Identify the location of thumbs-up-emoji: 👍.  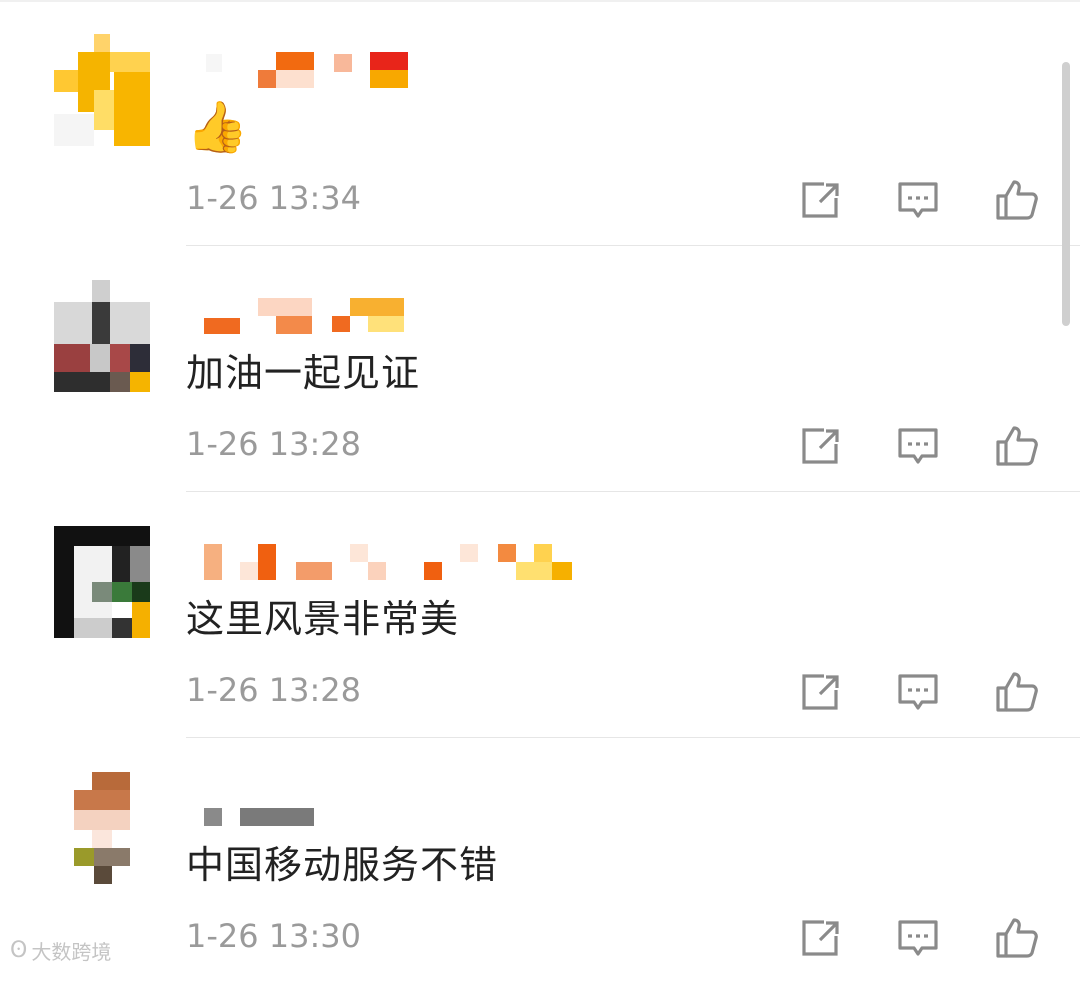
(218, 127).